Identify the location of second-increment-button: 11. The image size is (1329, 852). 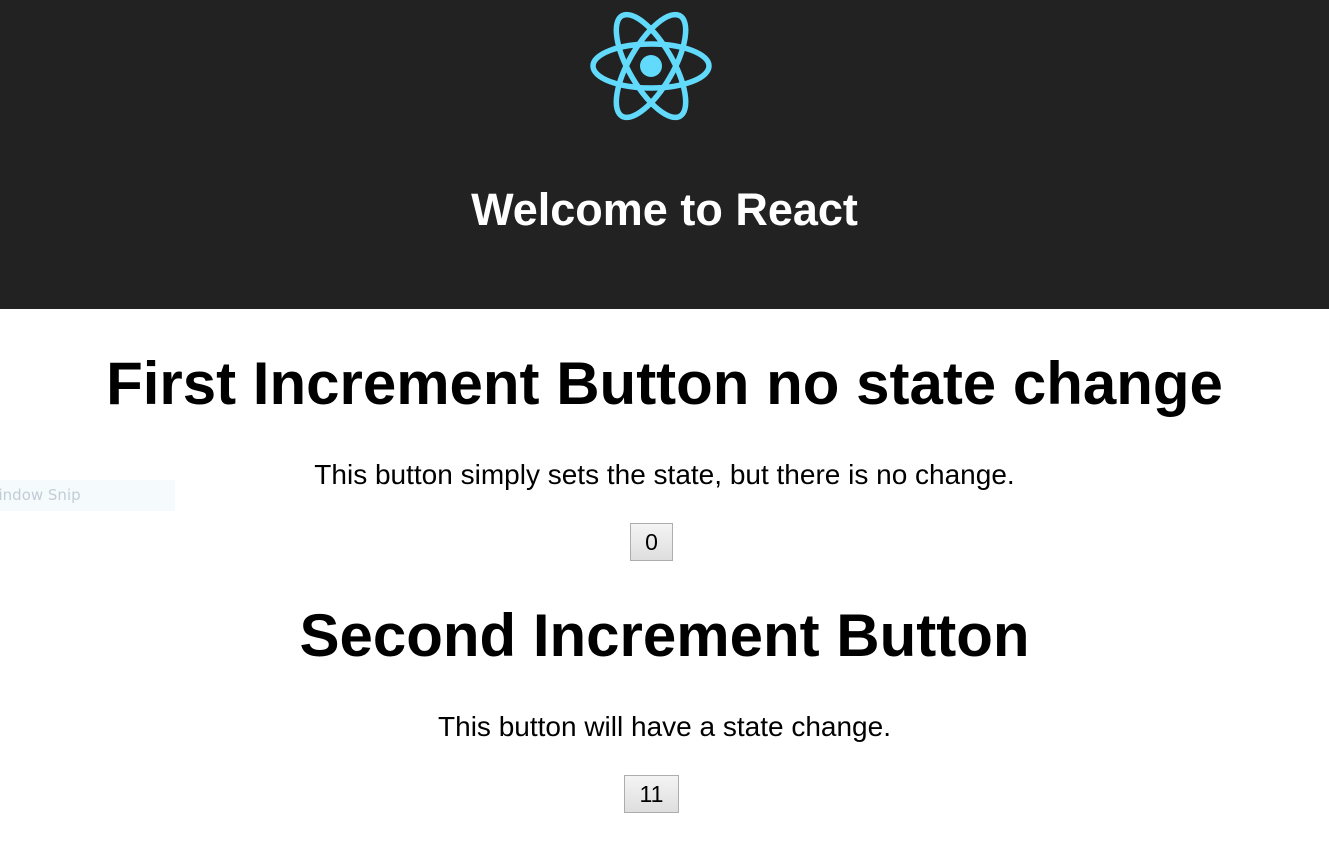
(651, 794).